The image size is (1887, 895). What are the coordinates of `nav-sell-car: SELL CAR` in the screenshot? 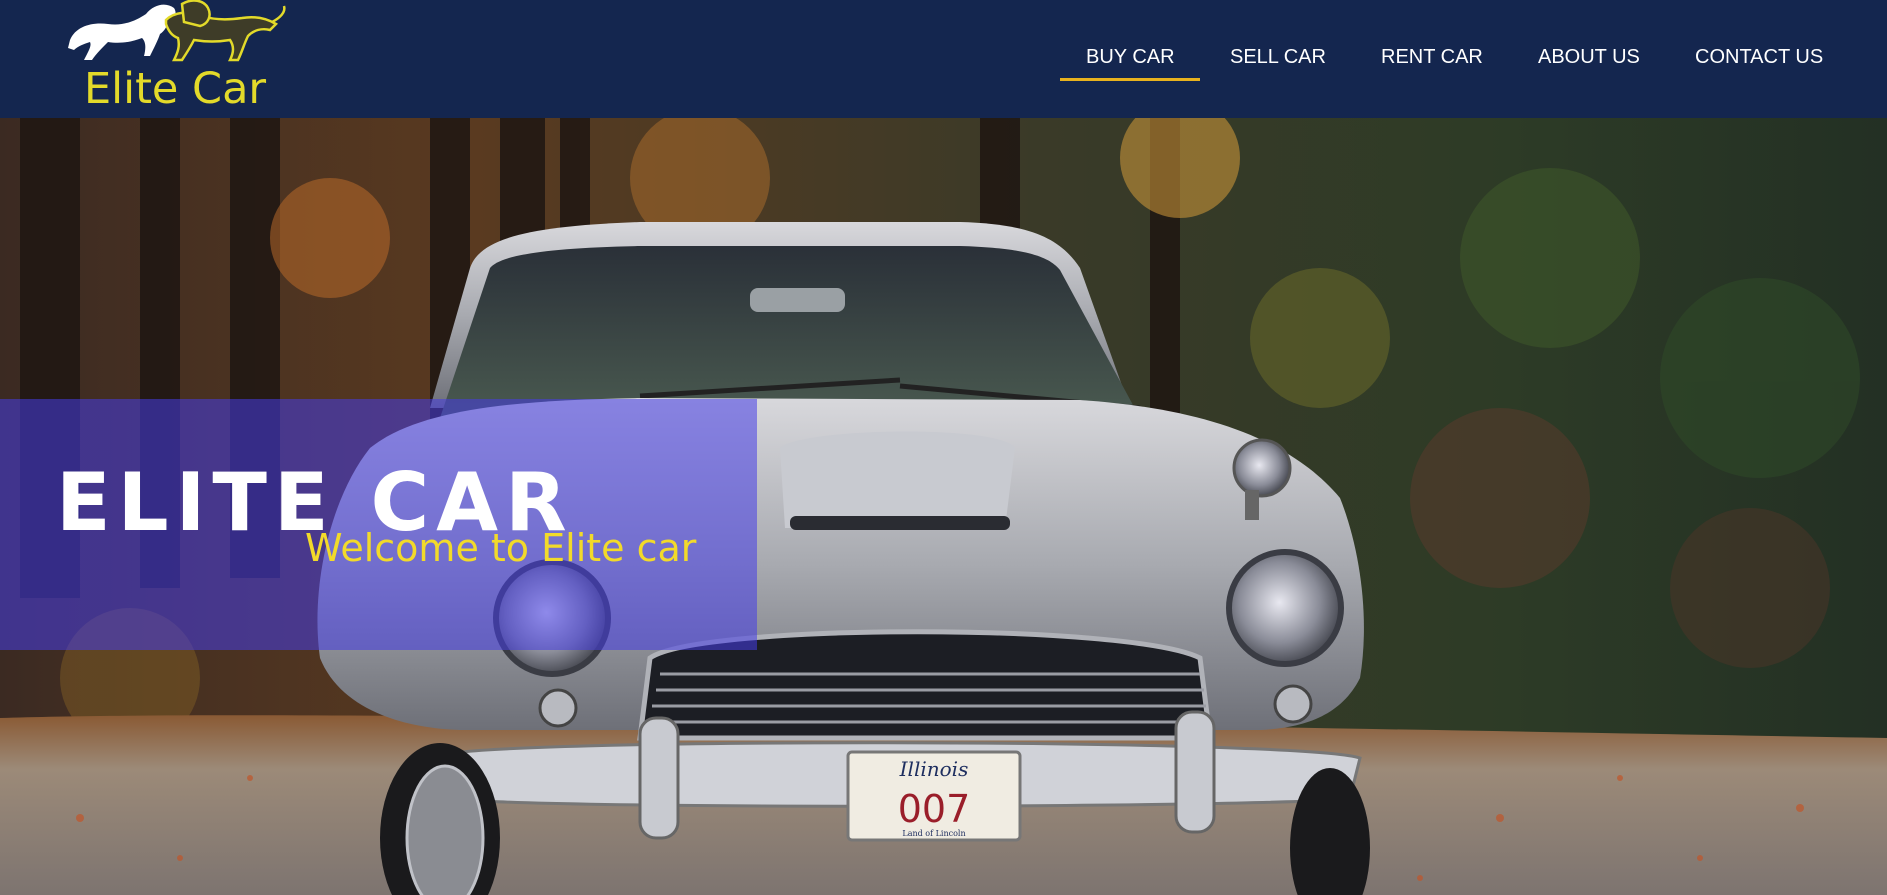 It's located at (1278, 58).